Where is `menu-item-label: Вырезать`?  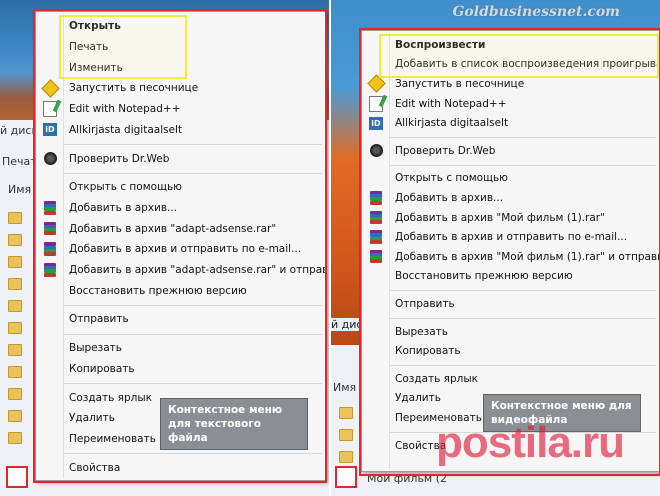 menu-item-label: Вырезать is located at coordinates (421, 331).